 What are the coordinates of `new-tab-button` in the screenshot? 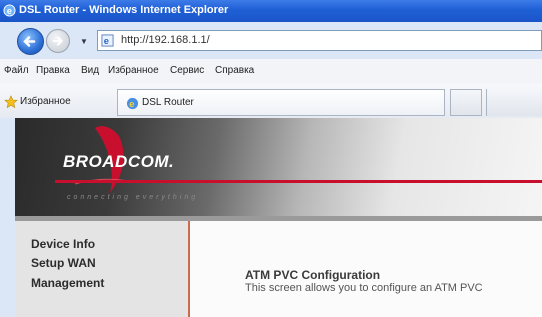 It's located at (466, 102).